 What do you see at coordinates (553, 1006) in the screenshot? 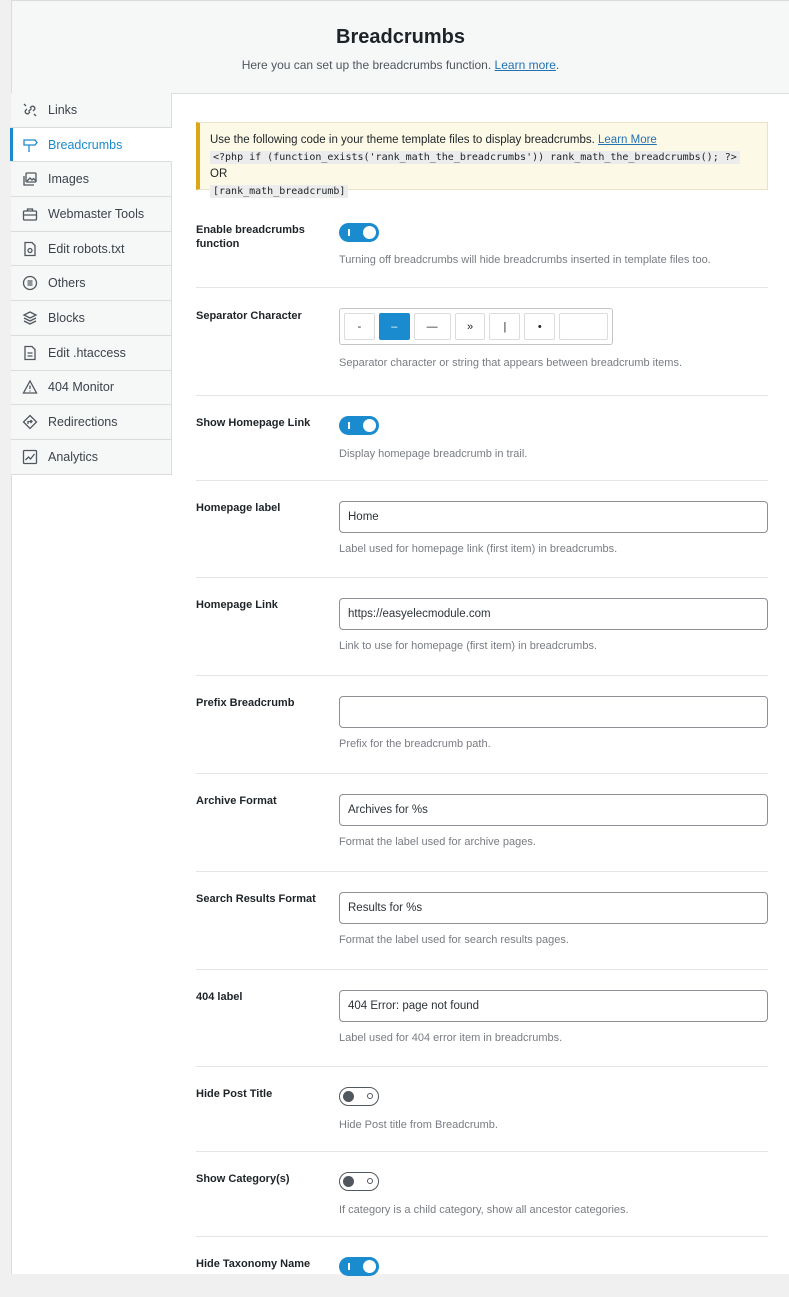
I see `404-label-input: 404 Error: page not found` at bounding box center [553, 1006].